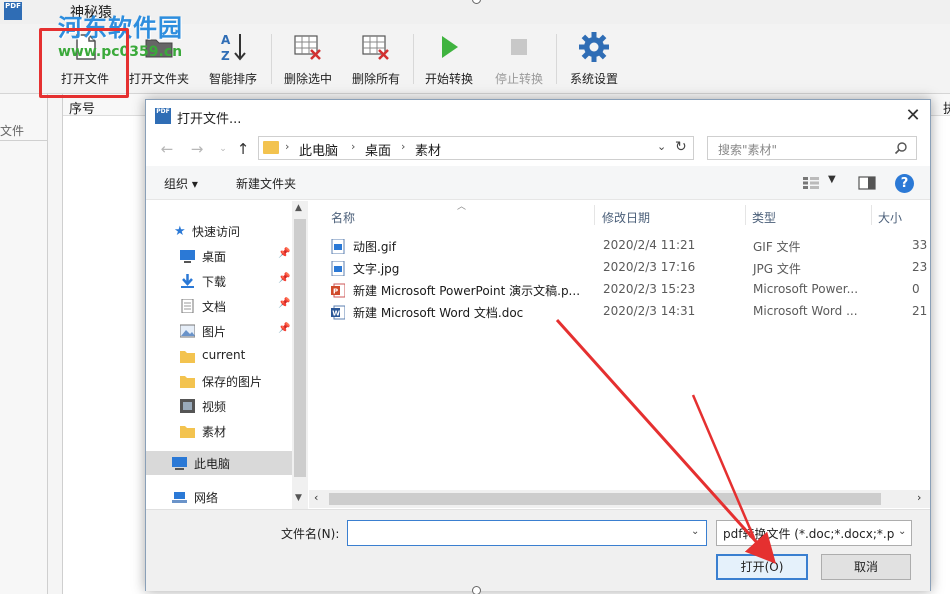  Describe the element at coordinates (307, 79) in the screenshot. I see `delete-selected-label: 删除选中` at that location.